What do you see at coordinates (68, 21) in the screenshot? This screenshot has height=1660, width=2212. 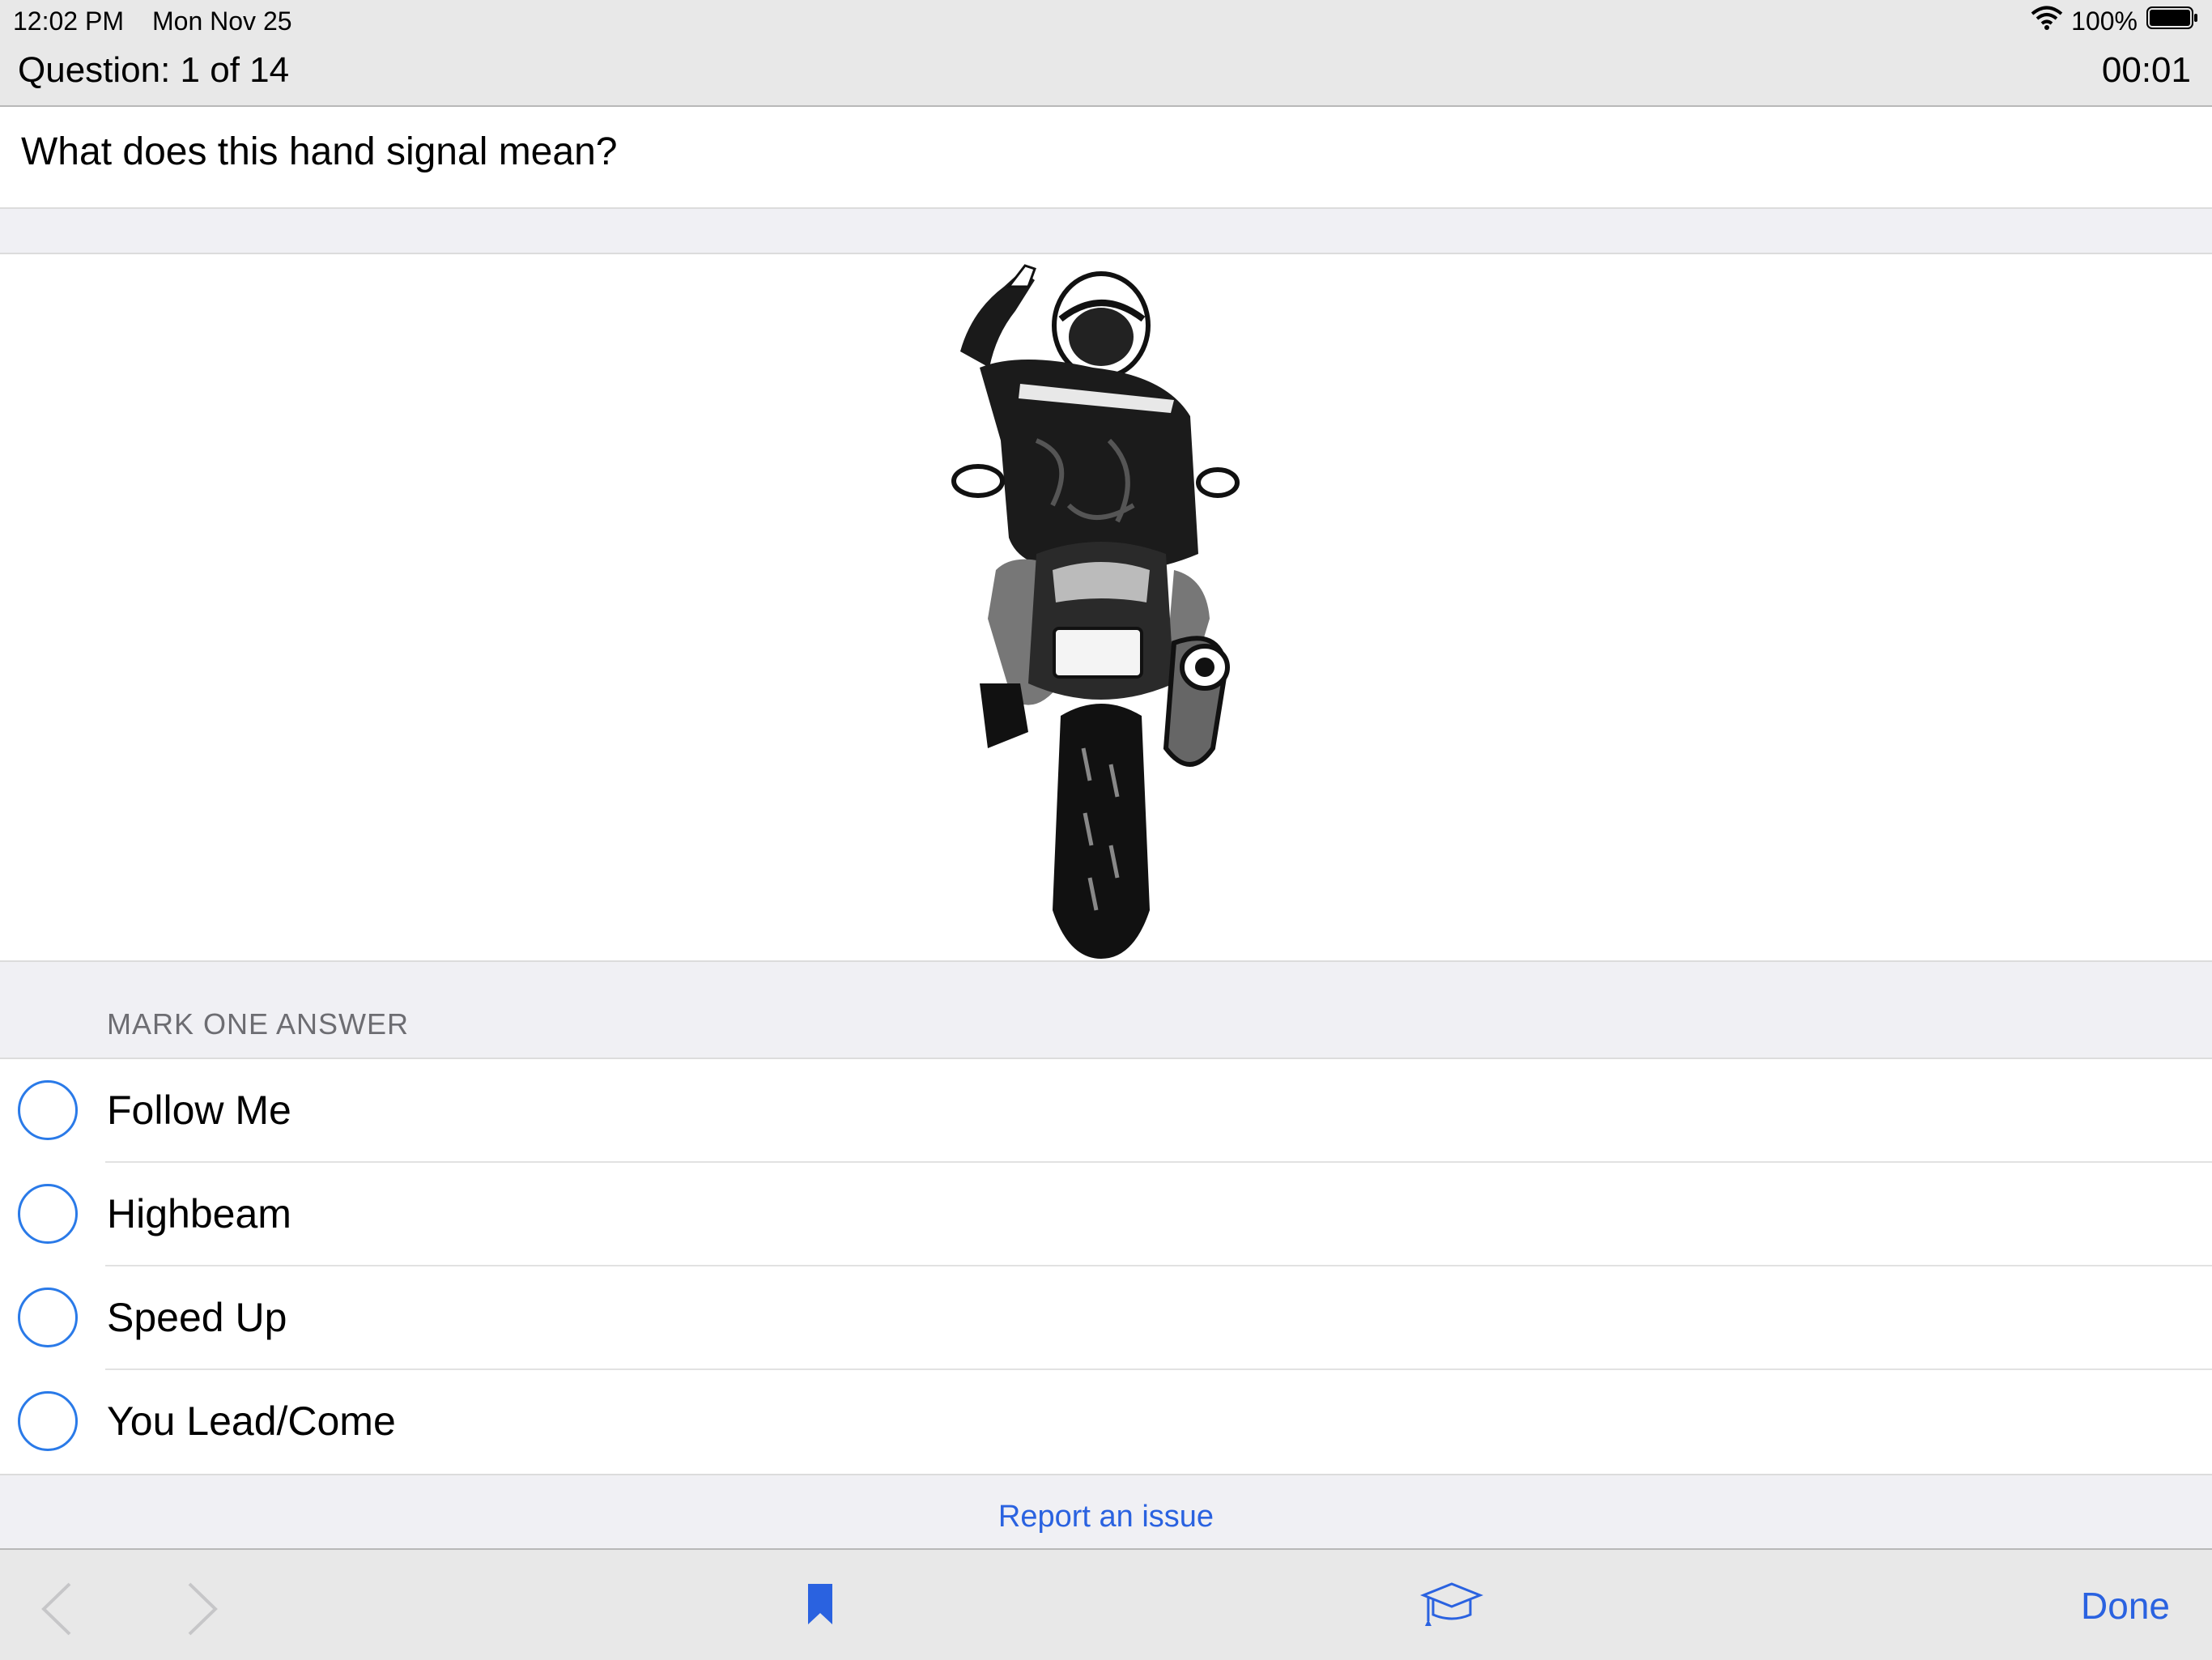 I see `status-time: 12:02 PM` at bounding box center [68, 21].